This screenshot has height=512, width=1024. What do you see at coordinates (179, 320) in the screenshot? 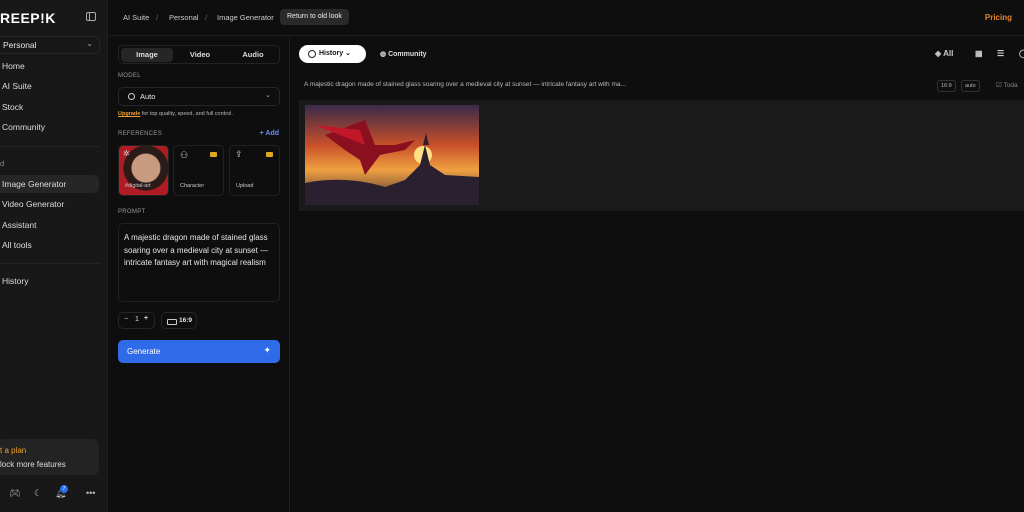
I see `aspect-ratio-button: 16:9` at bounding box center [179, 320].